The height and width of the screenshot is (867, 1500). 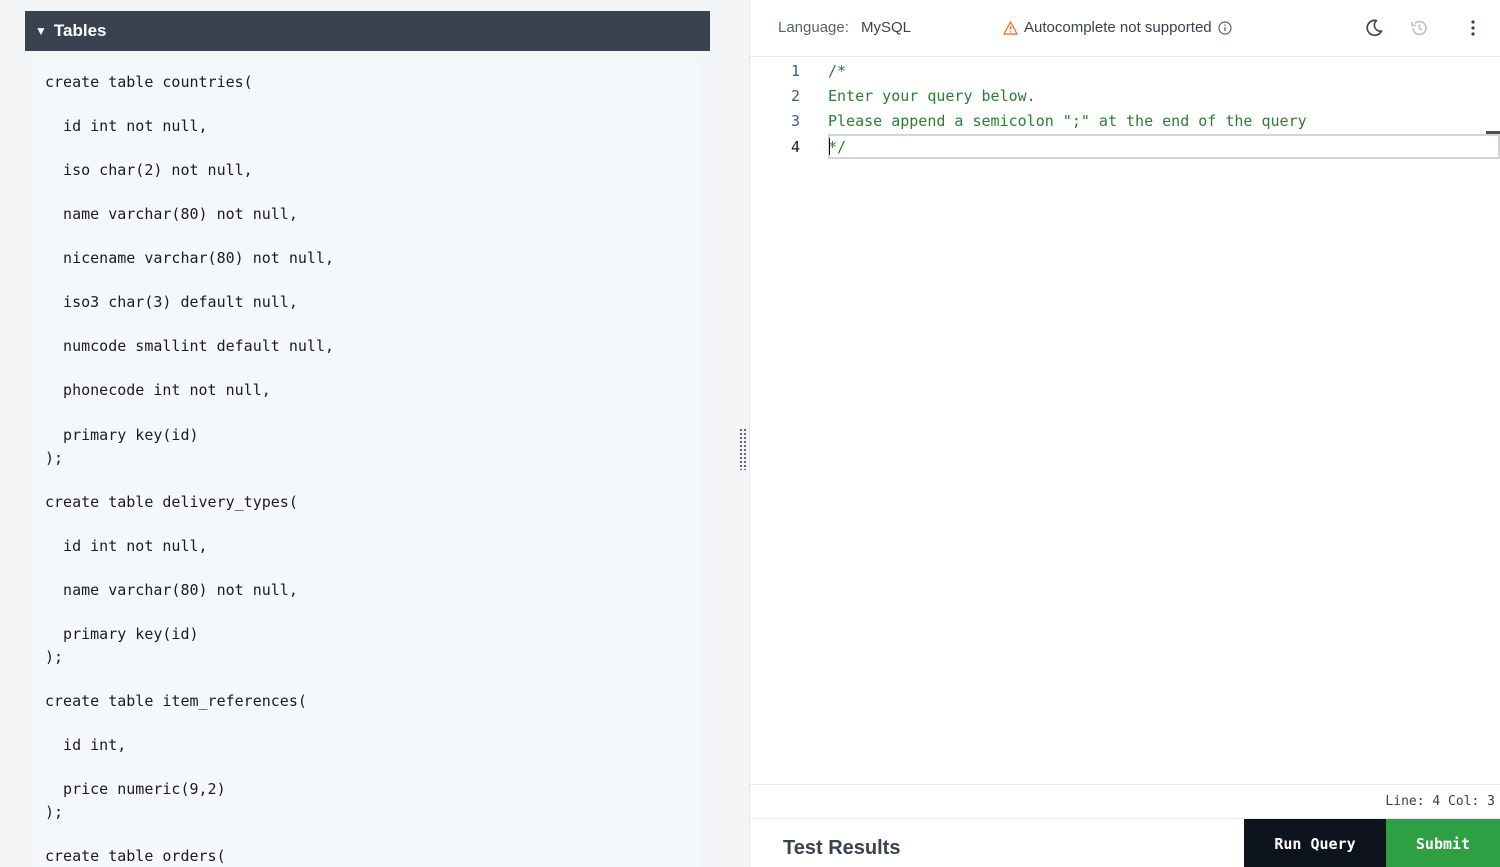 I want to click on editor-status-bar: Line: 4 Col: 3, so click(x=1125, y=801).